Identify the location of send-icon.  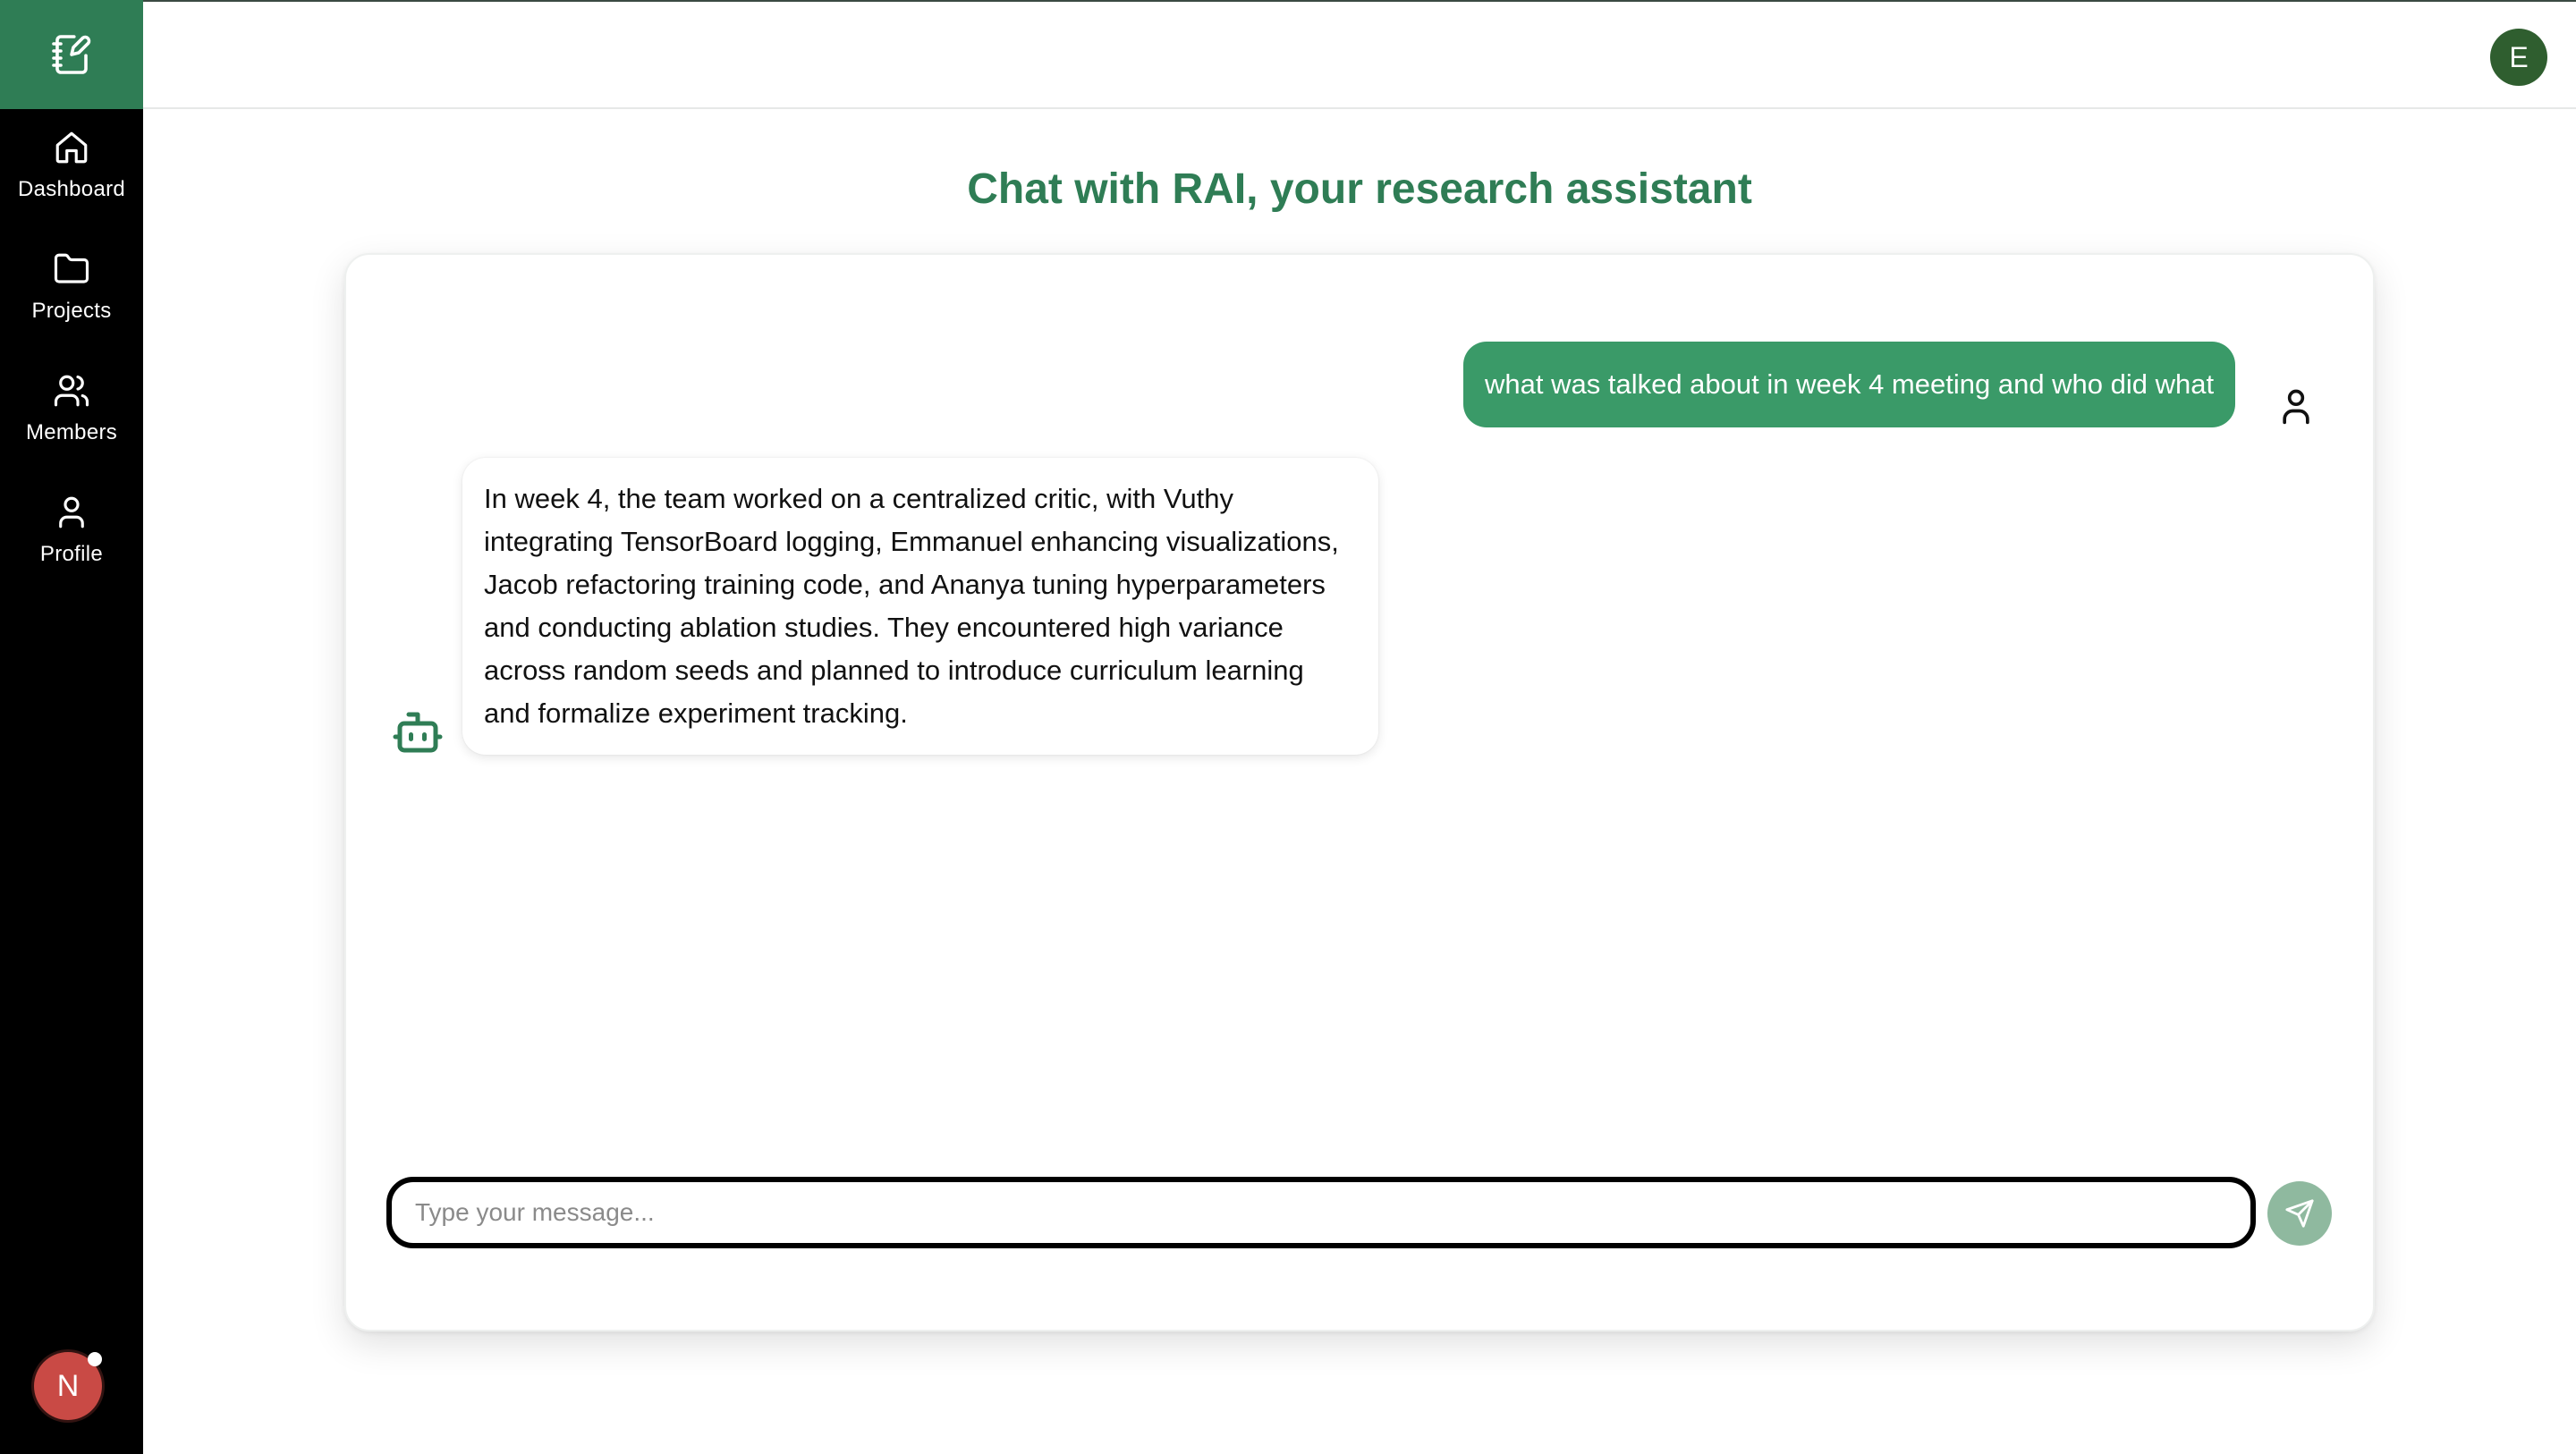
(2299, 1214).